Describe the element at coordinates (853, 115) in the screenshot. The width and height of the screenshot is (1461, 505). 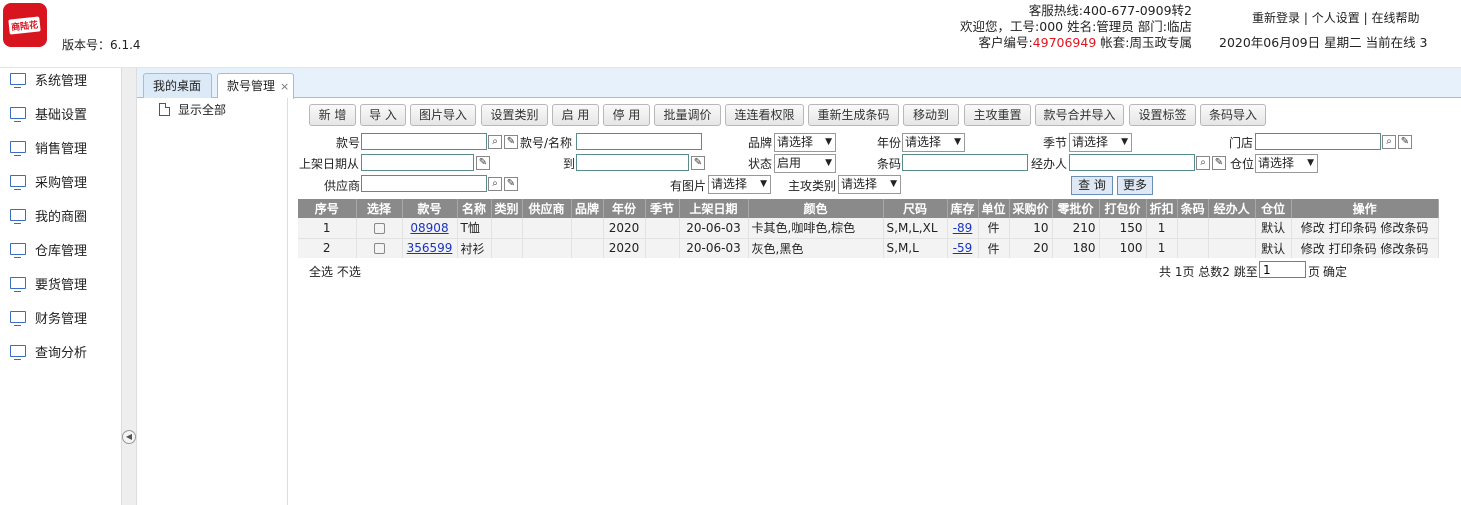
I see `regenerate-barcode-button: 重新生成条码` at that location.